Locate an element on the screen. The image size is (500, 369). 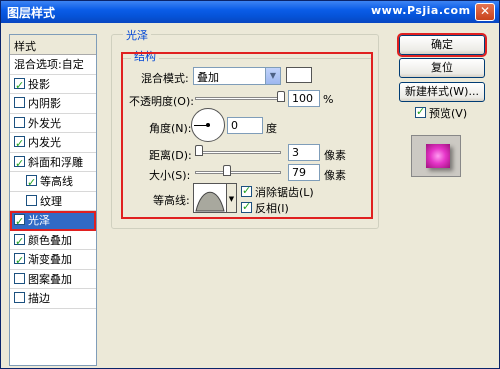
contour-picker is located at coordinates (210, 198).